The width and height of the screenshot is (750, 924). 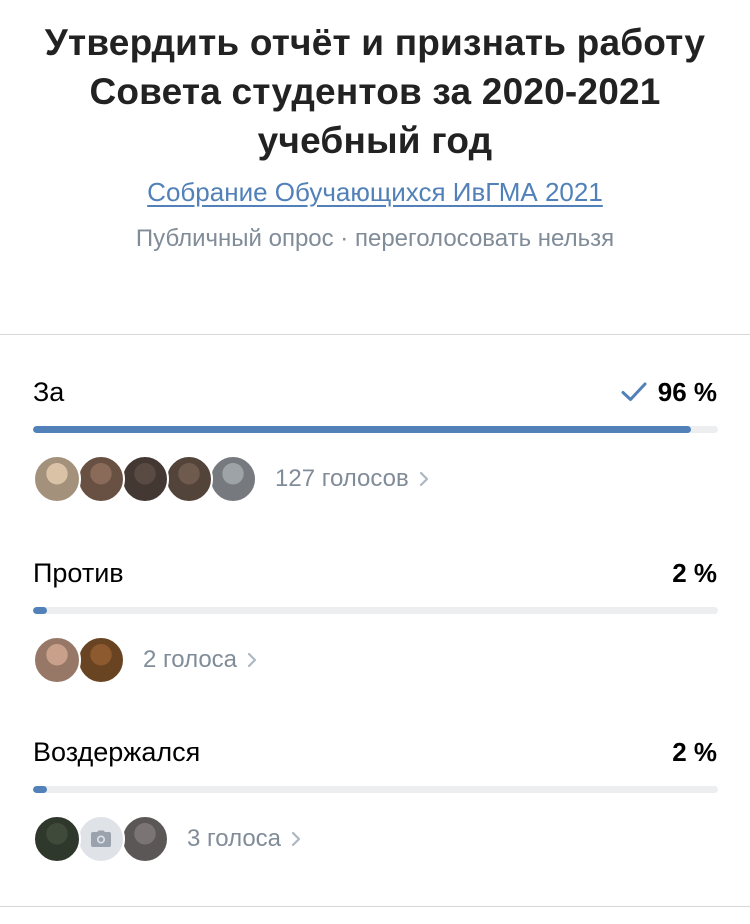 What do you see at coordinates (190, 659) in the screenshot?
I see `votes-count: 2 голоса` at bounding box center [190, 659].